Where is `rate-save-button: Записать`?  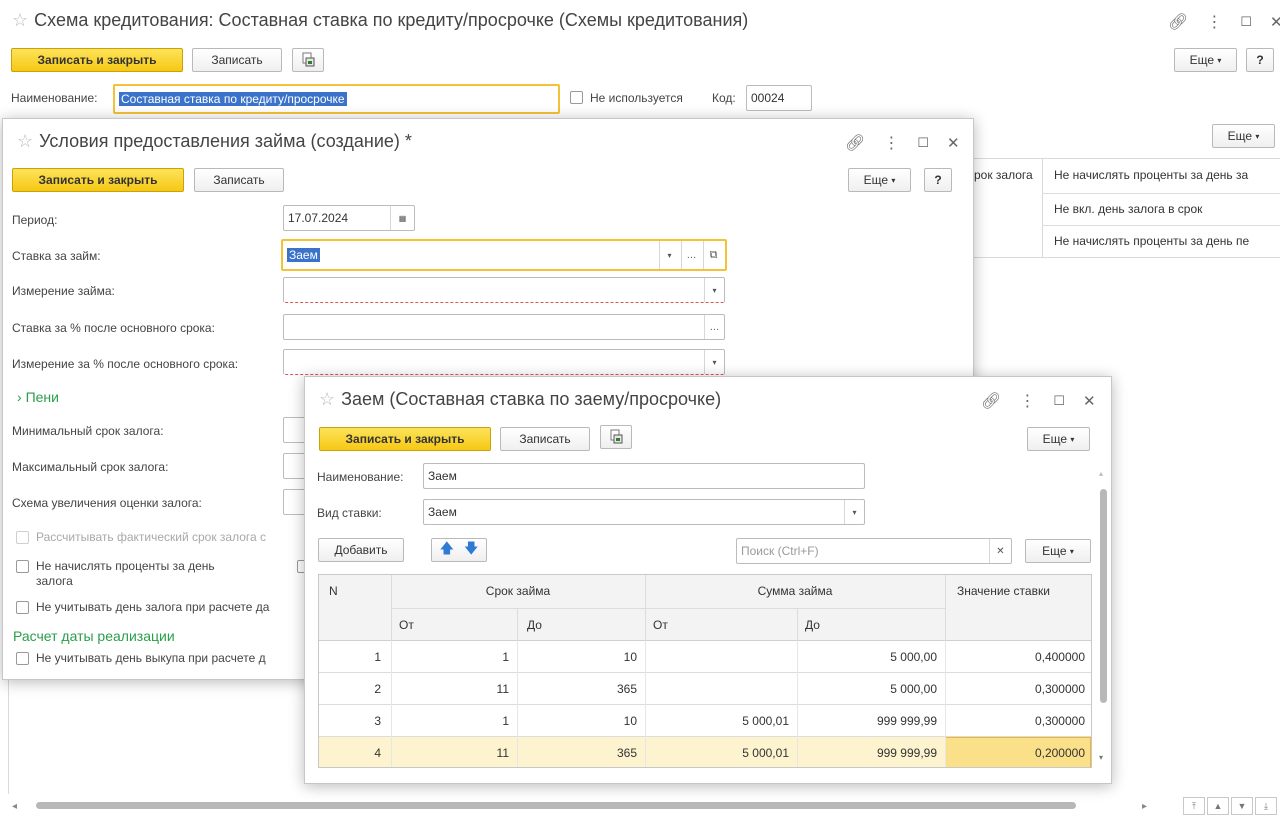
rate-save-button: Записать is located at coordinates (545, 439).